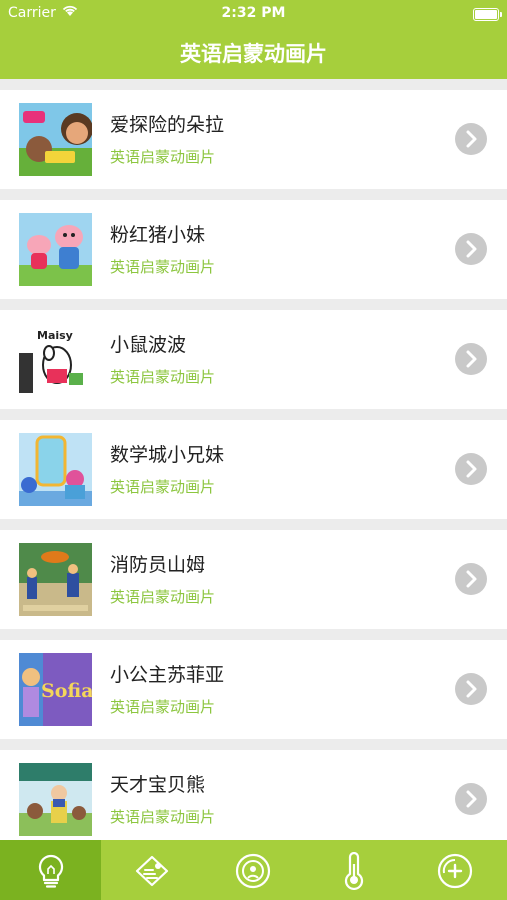 This screenshot has height=900, width=507. I want to click on dora-thumbnail, so click(55, 139).